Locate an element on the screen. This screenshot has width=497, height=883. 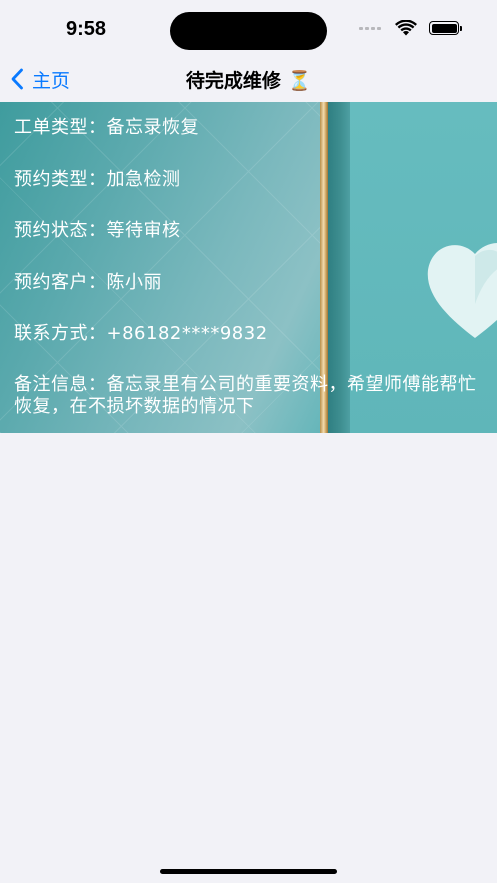
status-icons is located at coordinates (410, 28).